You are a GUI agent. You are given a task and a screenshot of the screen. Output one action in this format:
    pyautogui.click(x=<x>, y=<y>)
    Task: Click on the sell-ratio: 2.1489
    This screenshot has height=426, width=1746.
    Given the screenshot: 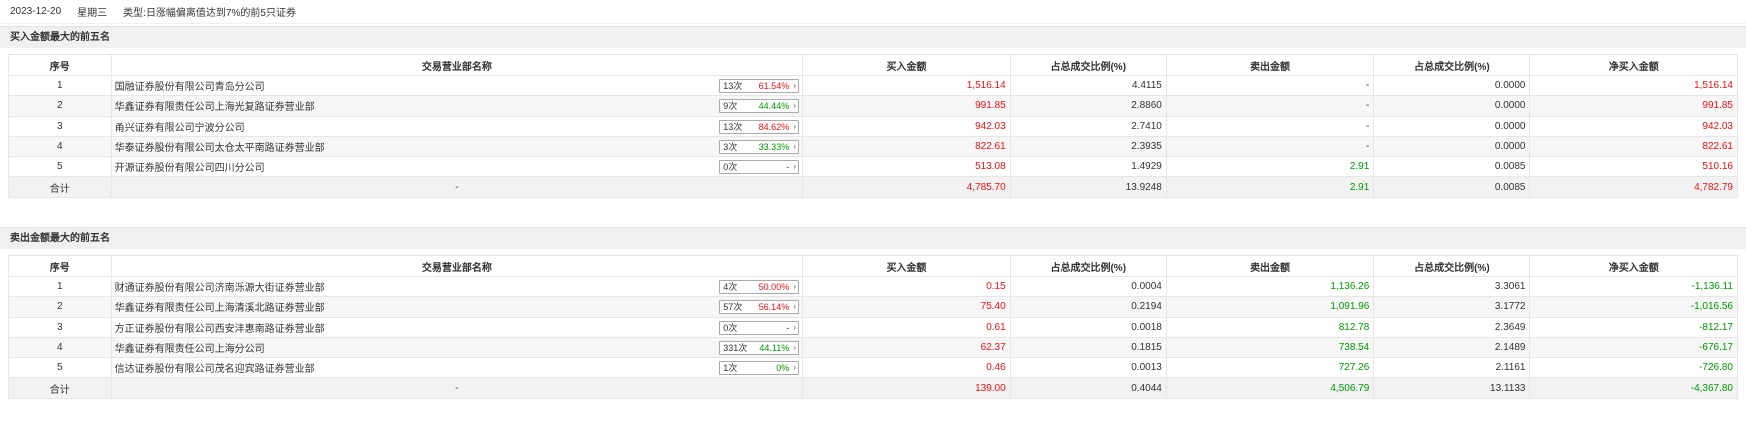 What is the action you would take?
    pyautogui.click(x=1452, y=347)
    